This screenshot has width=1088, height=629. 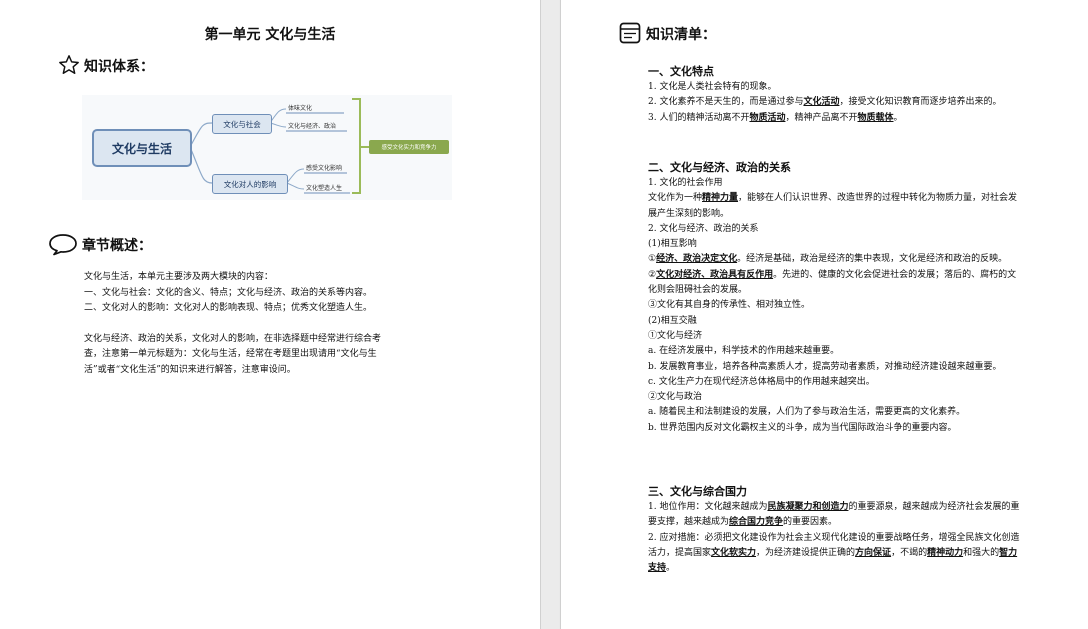 What do you see at coordinates (807, 412) in the screenshot?
I see `list-item: a. 随着民主和法制建设的发展，人们为了参与政治生活，需要更高的文化素养。` at bounding box center [807, 412].